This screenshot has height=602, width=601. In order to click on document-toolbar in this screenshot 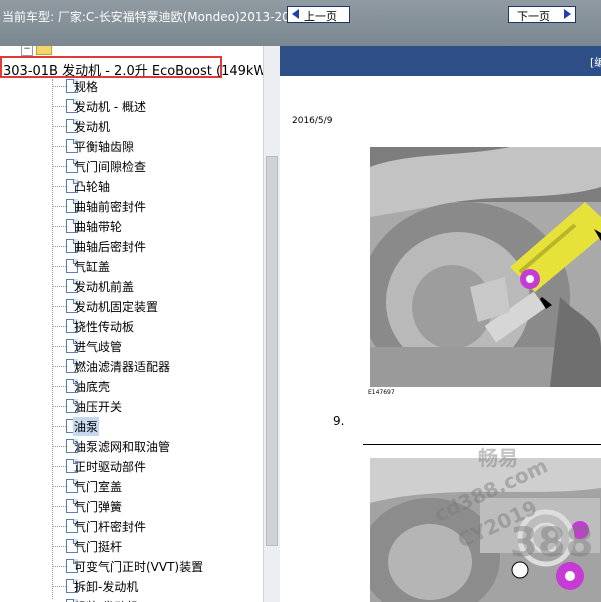, I will do `click(440, 61)`.